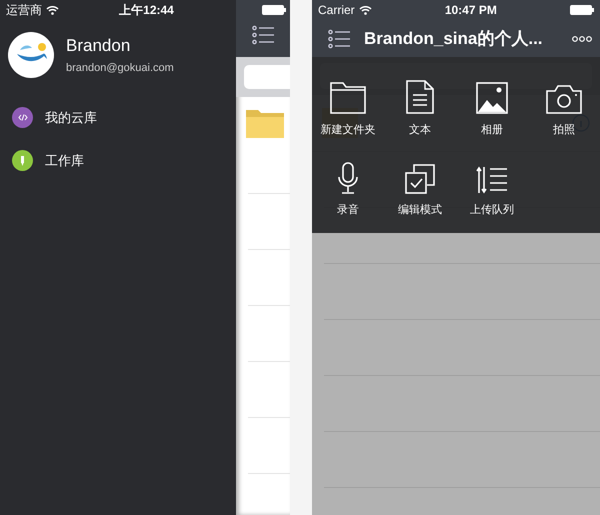  What do you see at coordinates (420, 179) in the screenshot?
I see `checkbox-icon` at bounding box center [420, 179].